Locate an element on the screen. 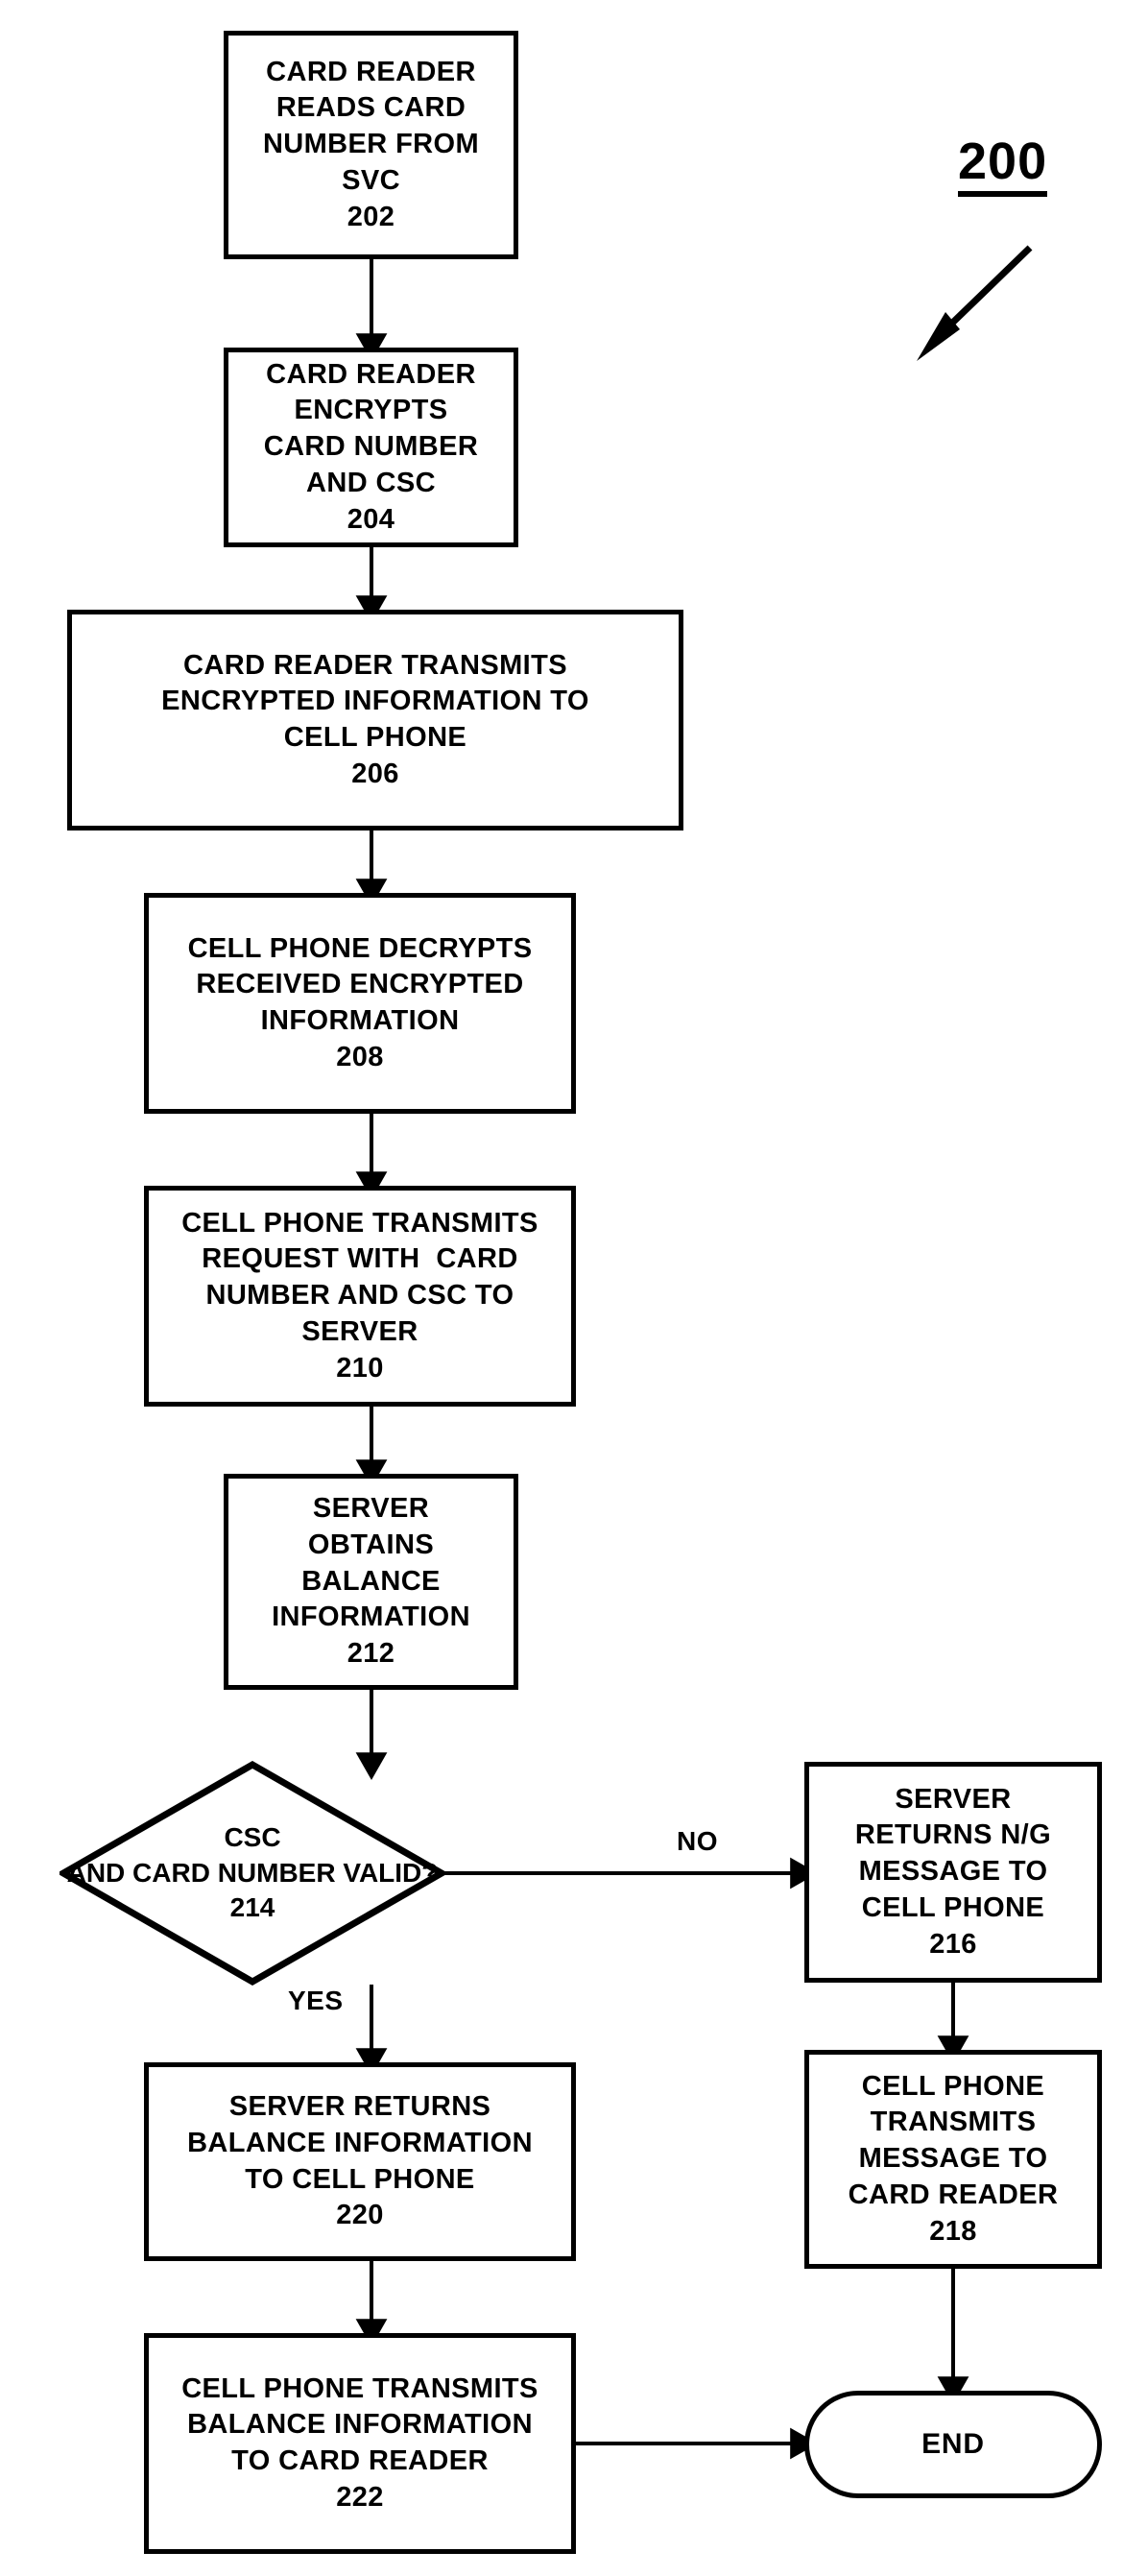  node-218-line-2: MESSAGE TO is located at coordinates (953, 2159).